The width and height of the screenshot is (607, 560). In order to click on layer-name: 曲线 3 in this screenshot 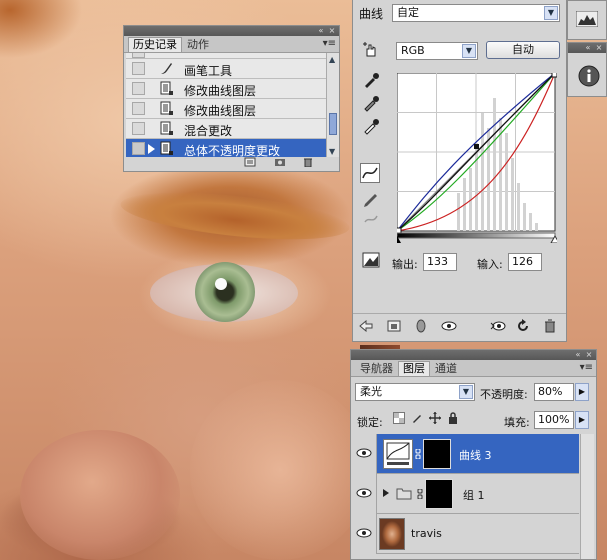, I will do `click(475, 455)`.